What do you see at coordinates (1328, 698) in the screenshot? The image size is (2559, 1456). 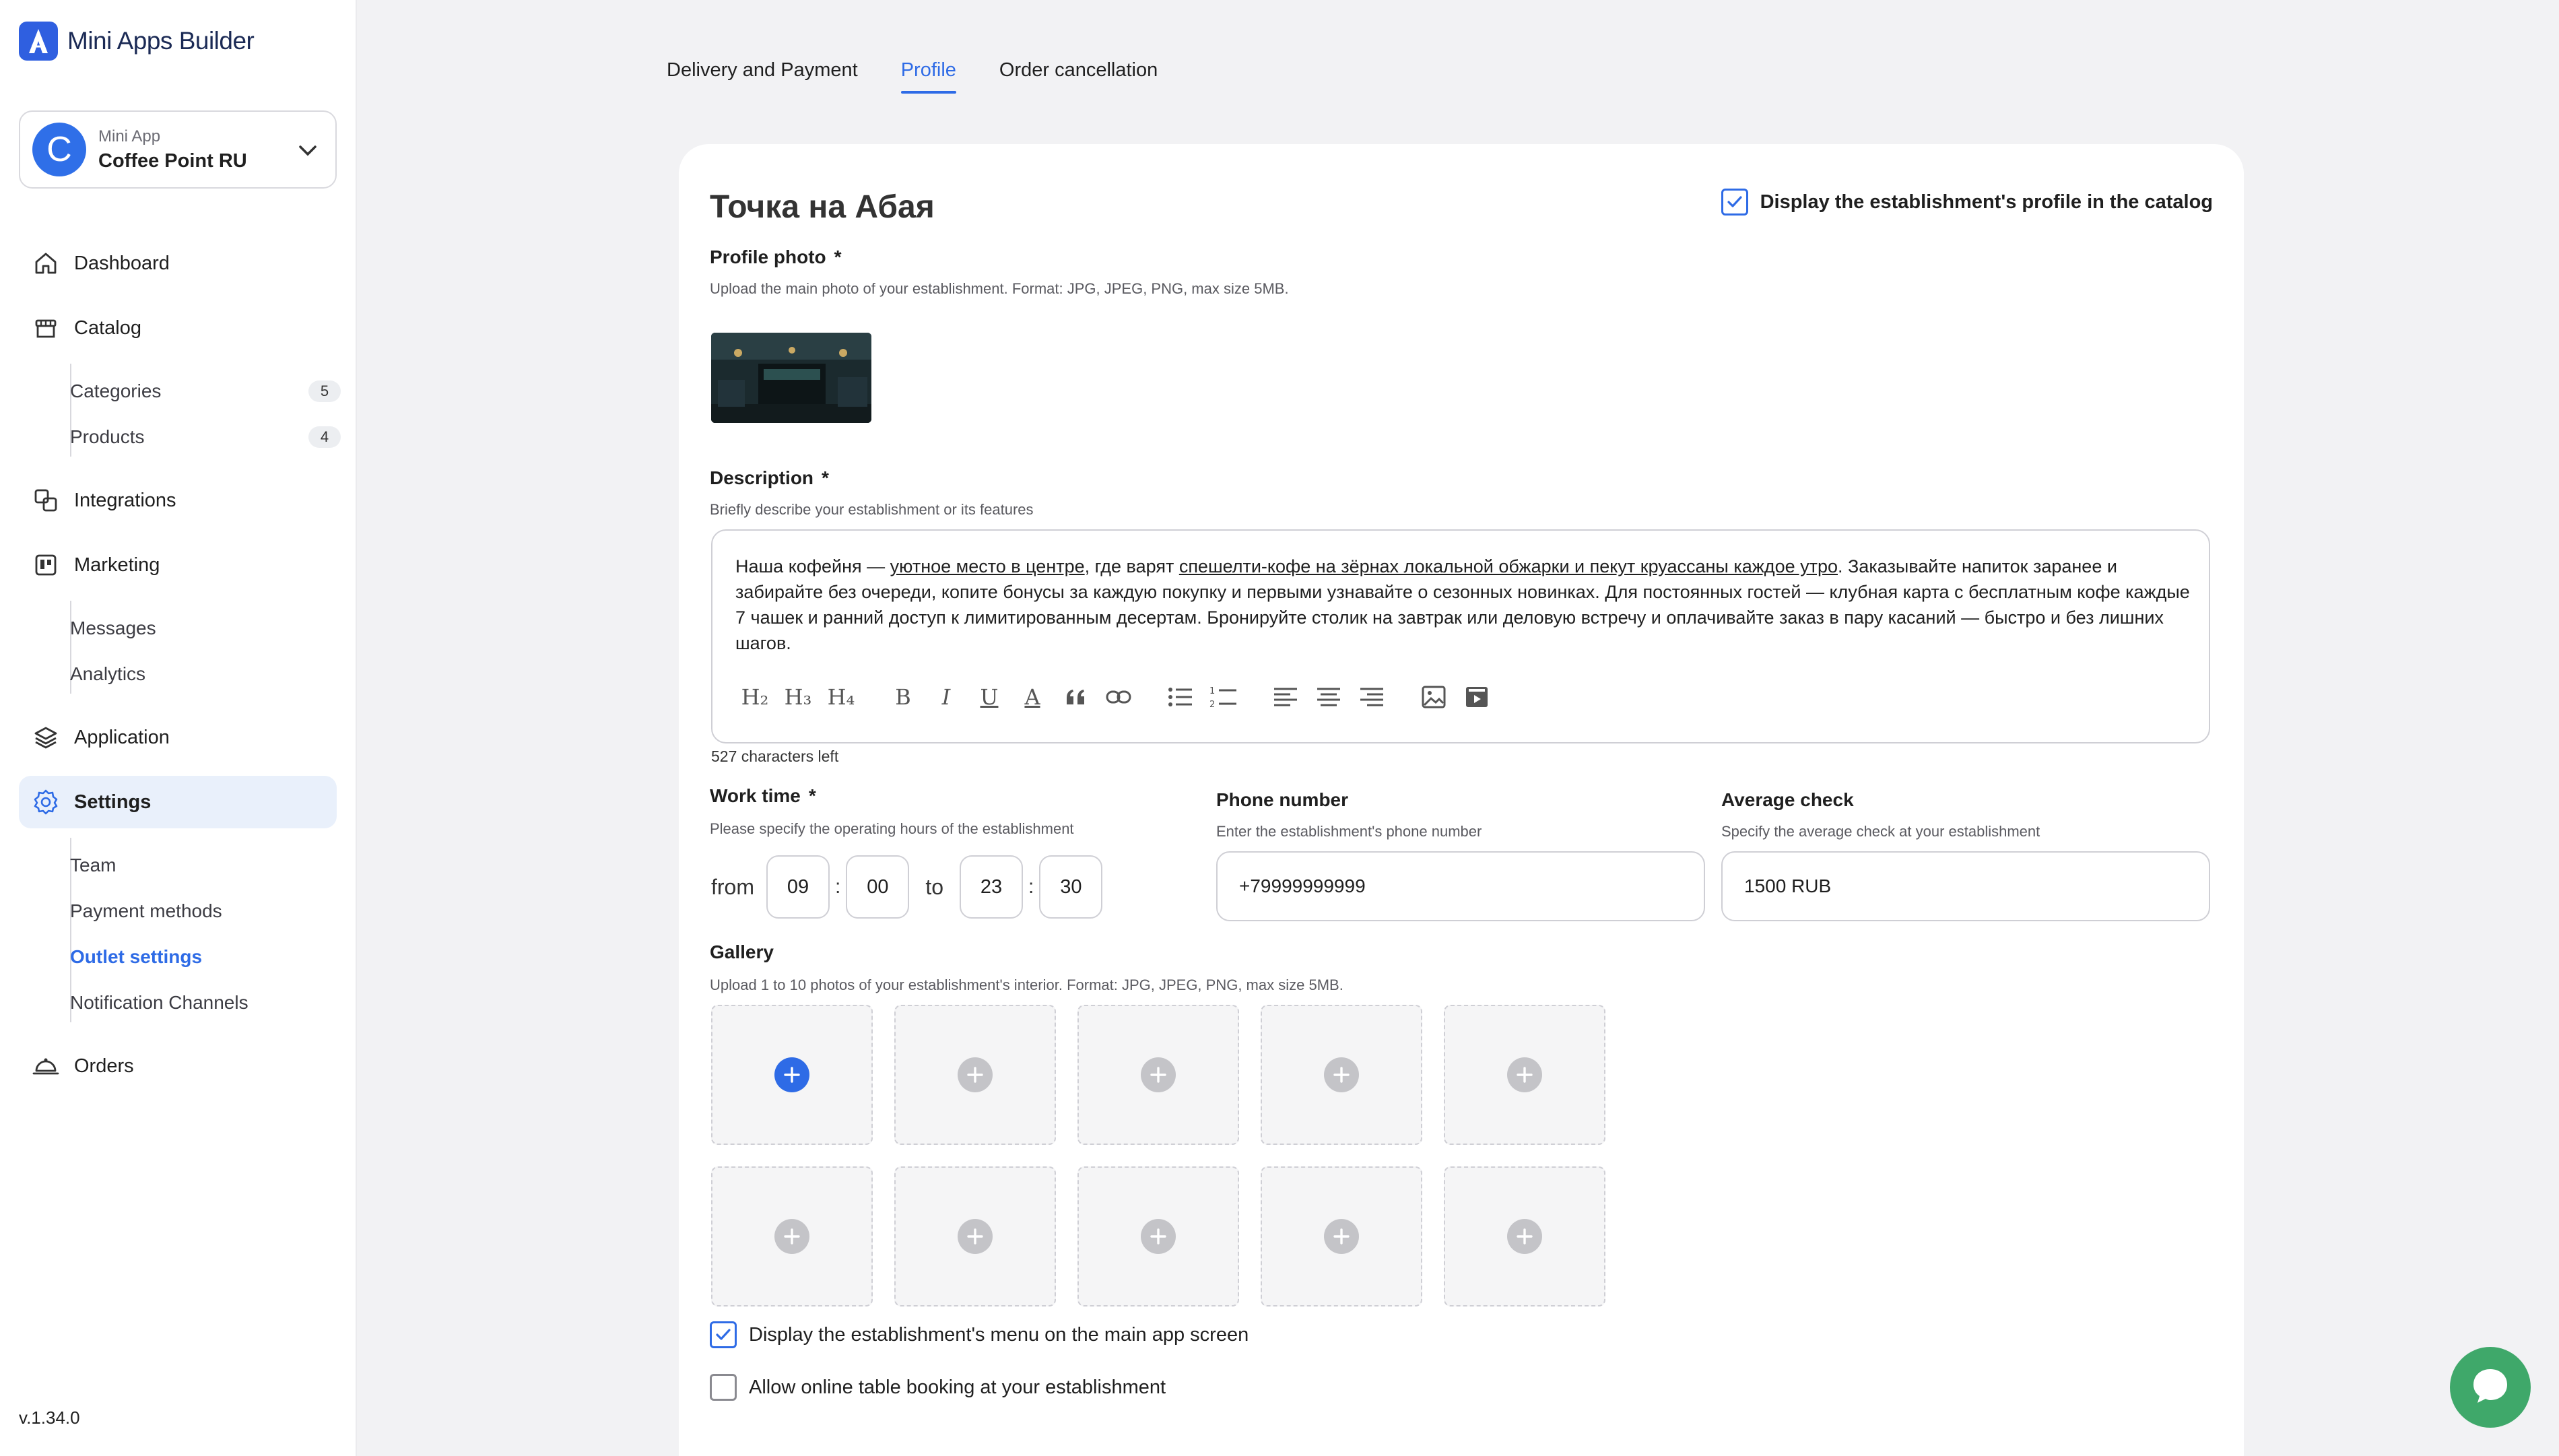 I see `align-center-icon` at bounding box center [1328, 698].